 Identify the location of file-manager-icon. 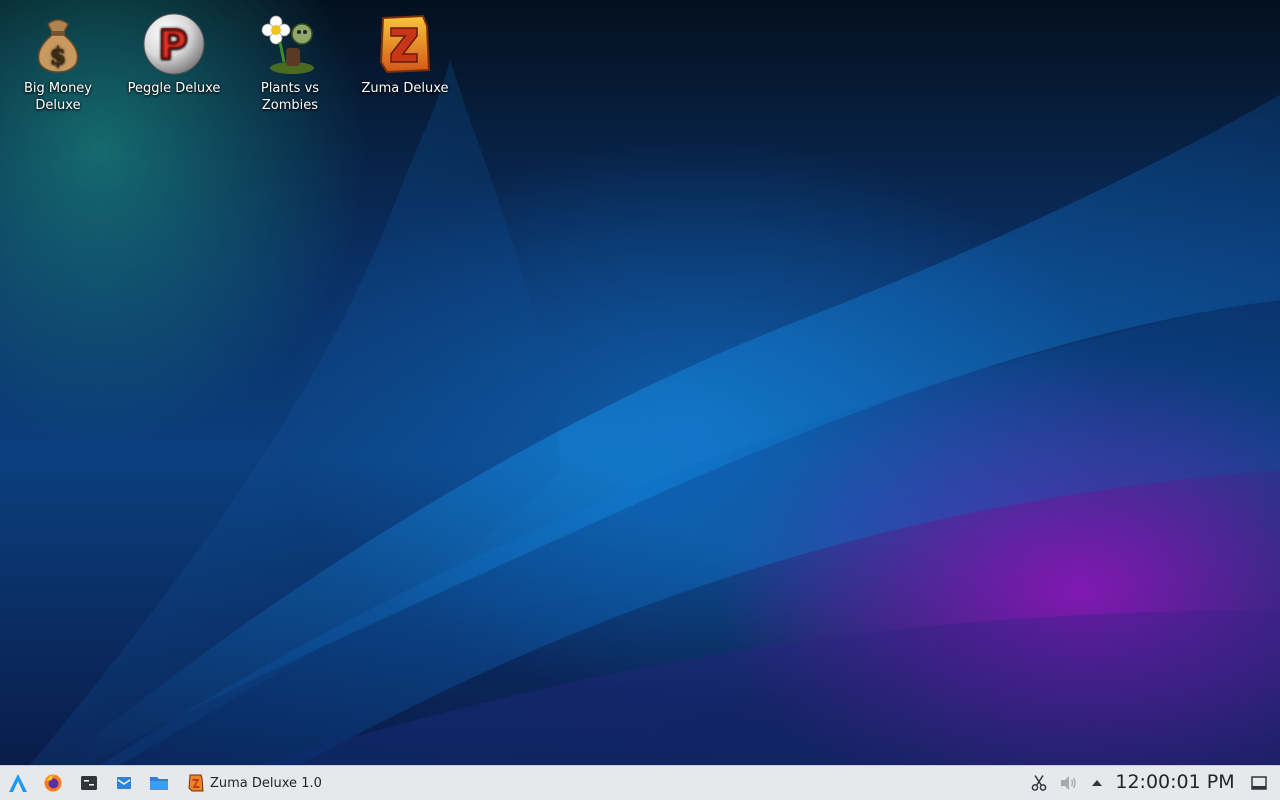
(159, 783).